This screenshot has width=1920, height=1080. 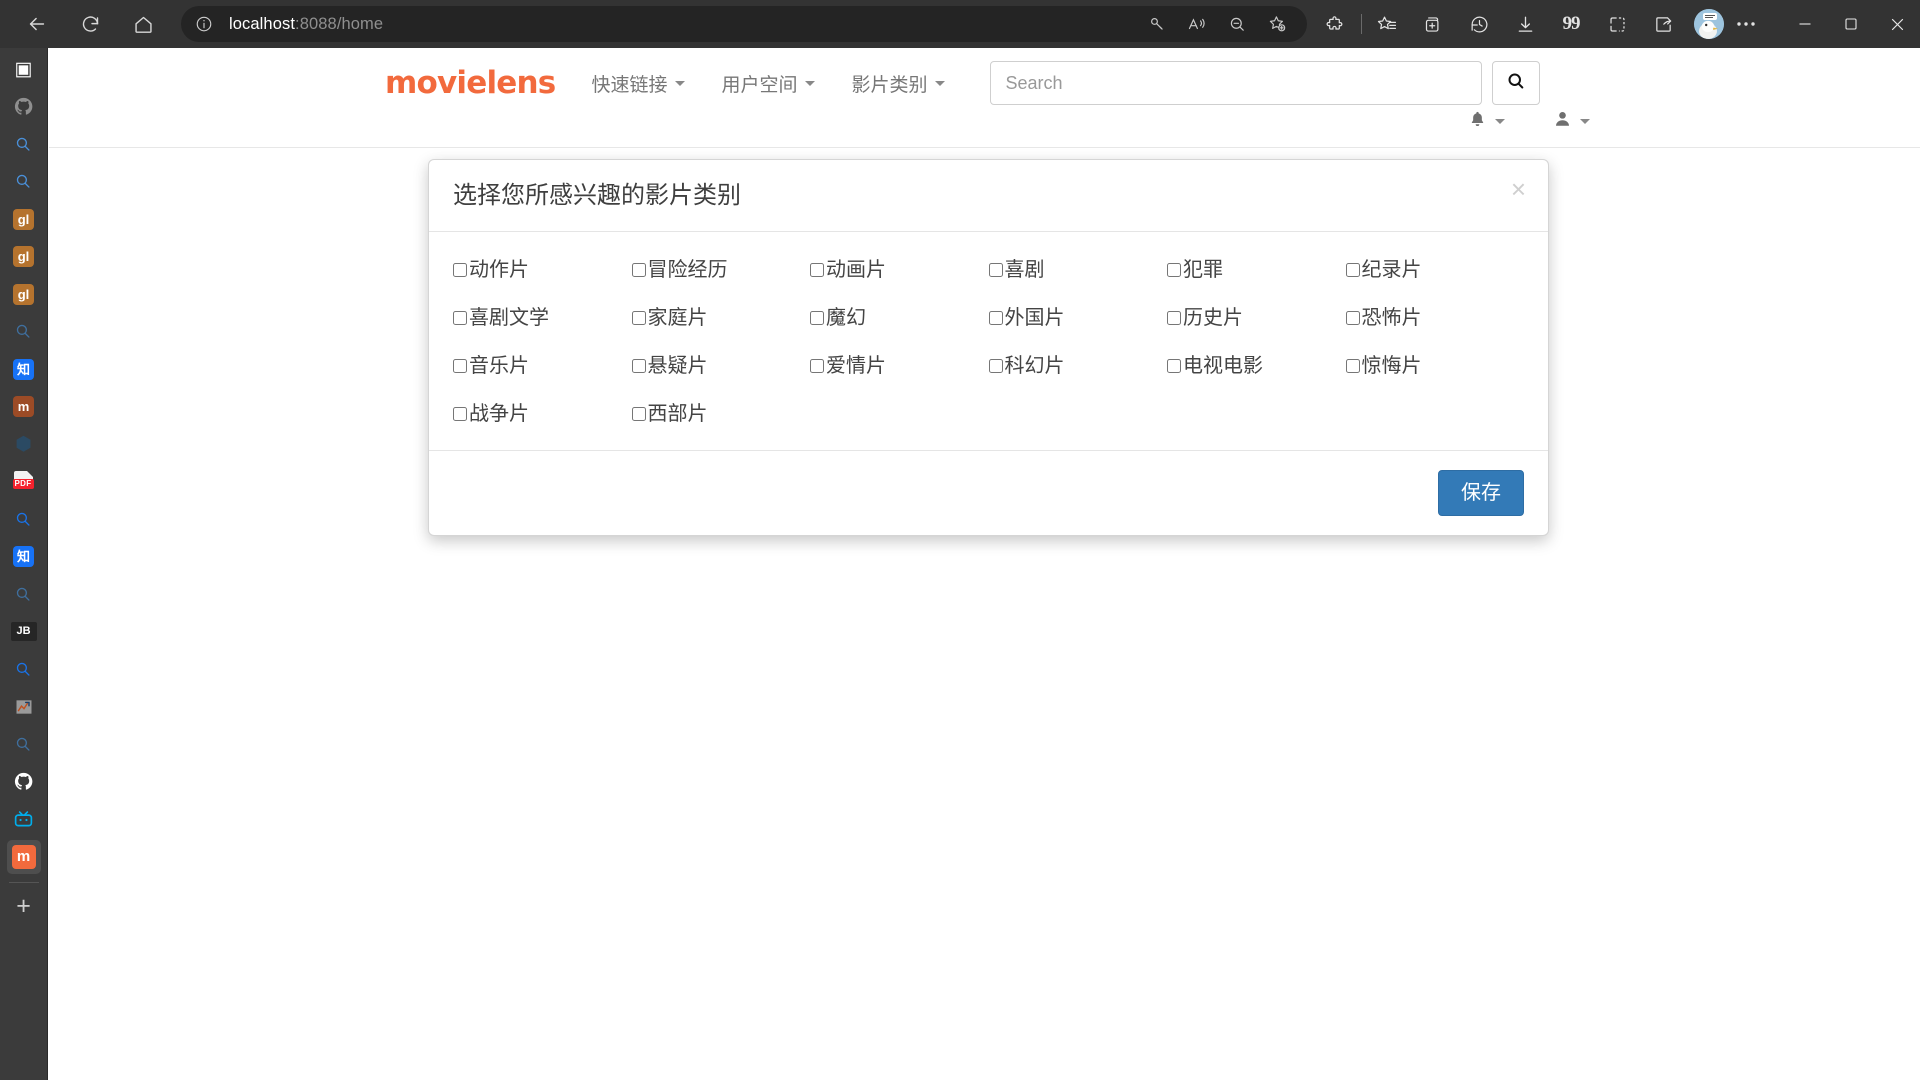 What do you see at coordinates (24, 219) in the screenshot?
I see `sidebar-item-gitlab-1: gl` at bounding box center [24, 219].